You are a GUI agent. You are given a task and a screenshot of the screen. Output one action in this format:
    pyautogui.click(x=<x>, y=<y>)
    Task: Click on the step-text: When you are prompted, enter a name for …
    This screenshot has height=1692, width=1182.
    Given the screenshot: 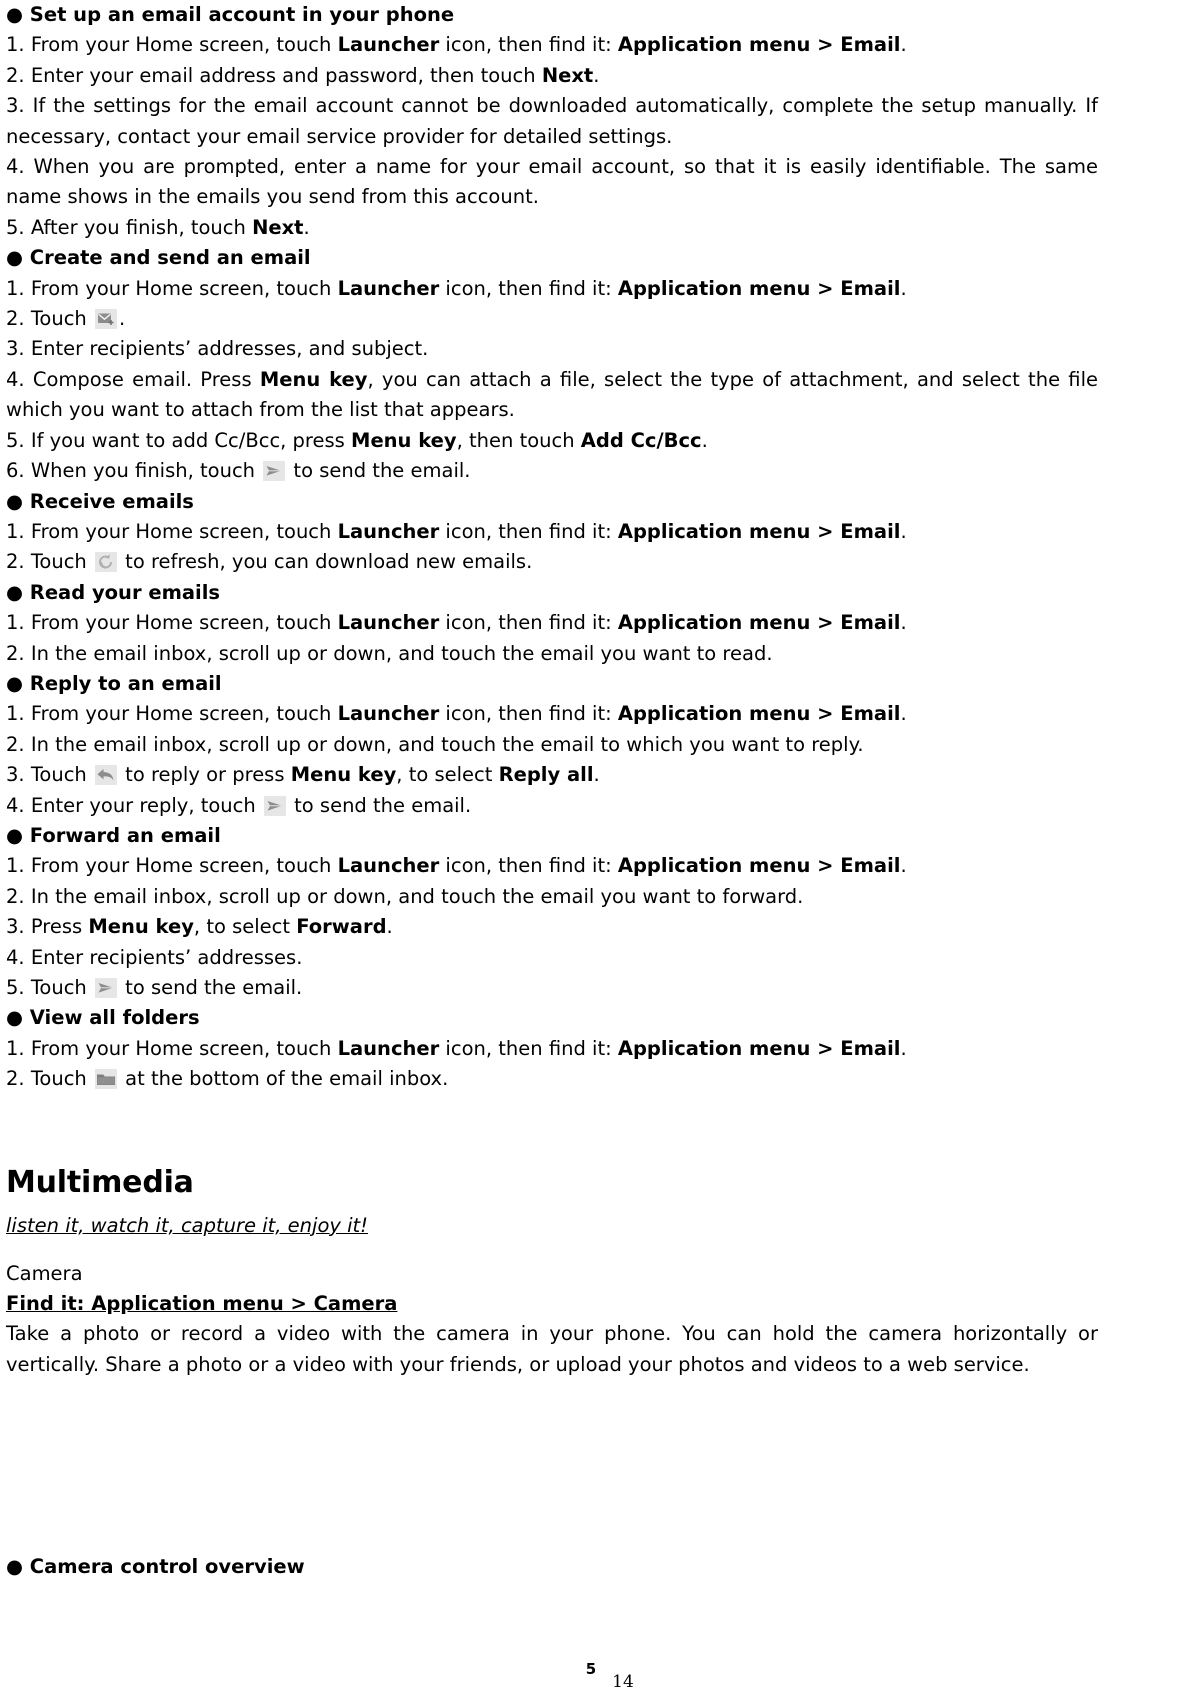 What is the action you would take?
    pyautogui.click(x=552, y=182)
    